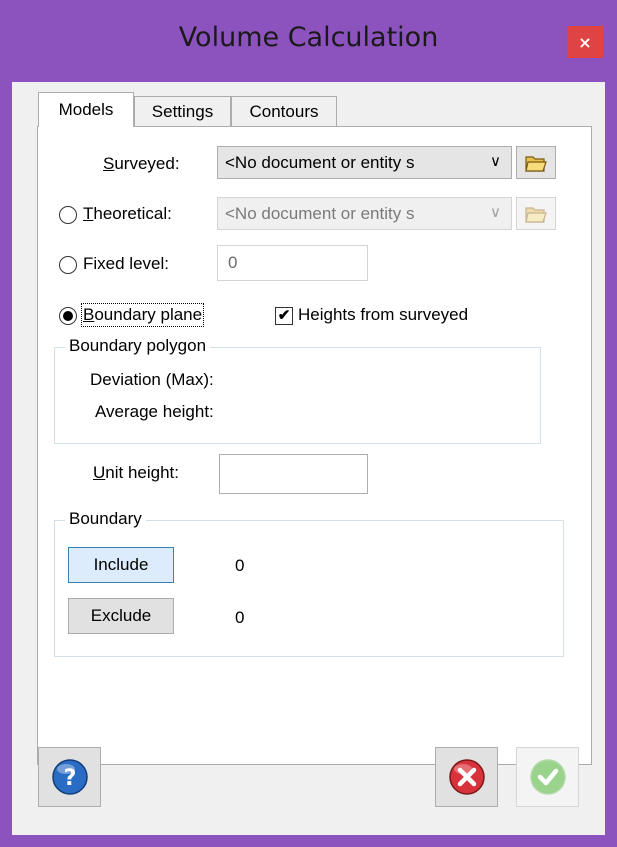  What do you see at coordinates (320, 213) in the screenshot?
I see `theoretical-value: <No document or entity s` at bounding box center [320, 213].